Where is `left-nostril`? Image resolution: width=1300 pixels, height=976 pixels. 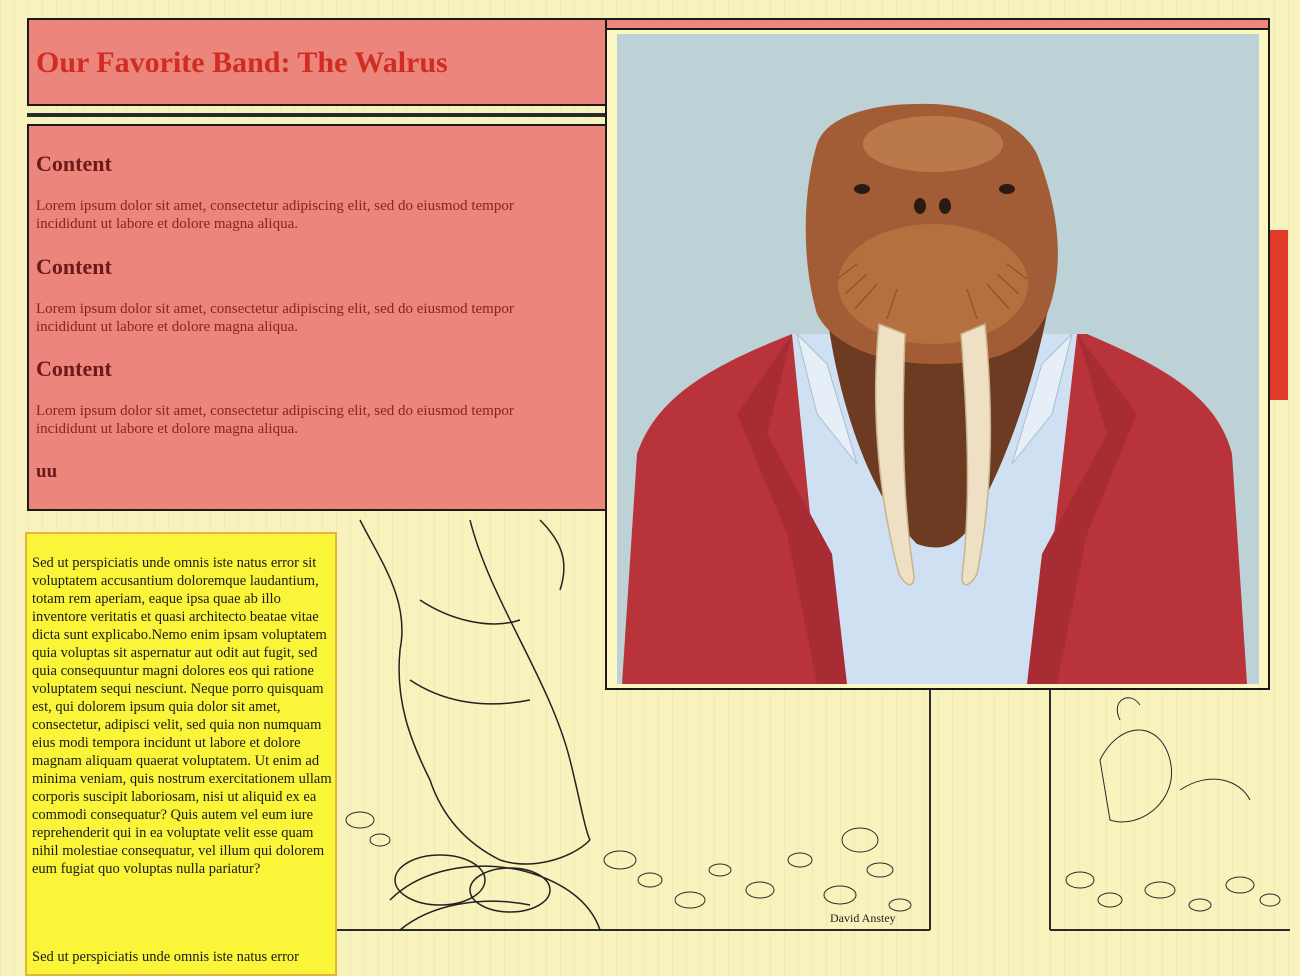
left-nostril is located at coordinates (920, 206).